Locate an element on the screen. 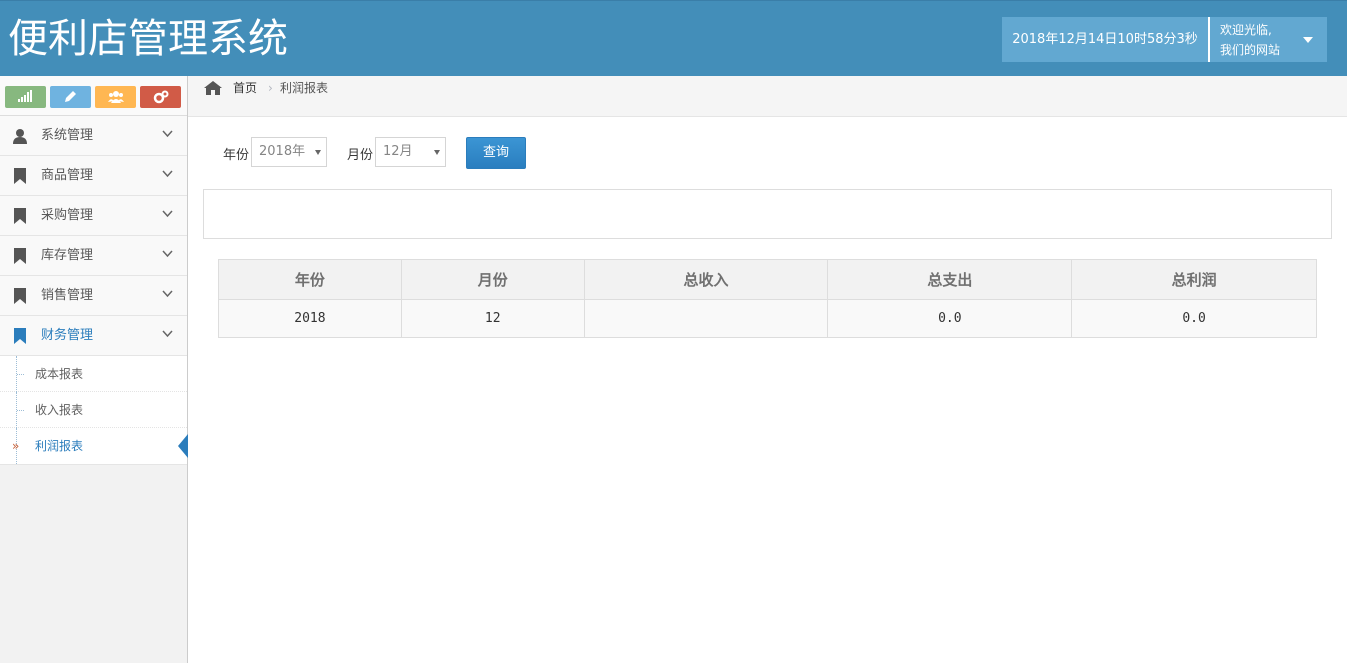  cogs-icon is located at coordinates (161, 97).